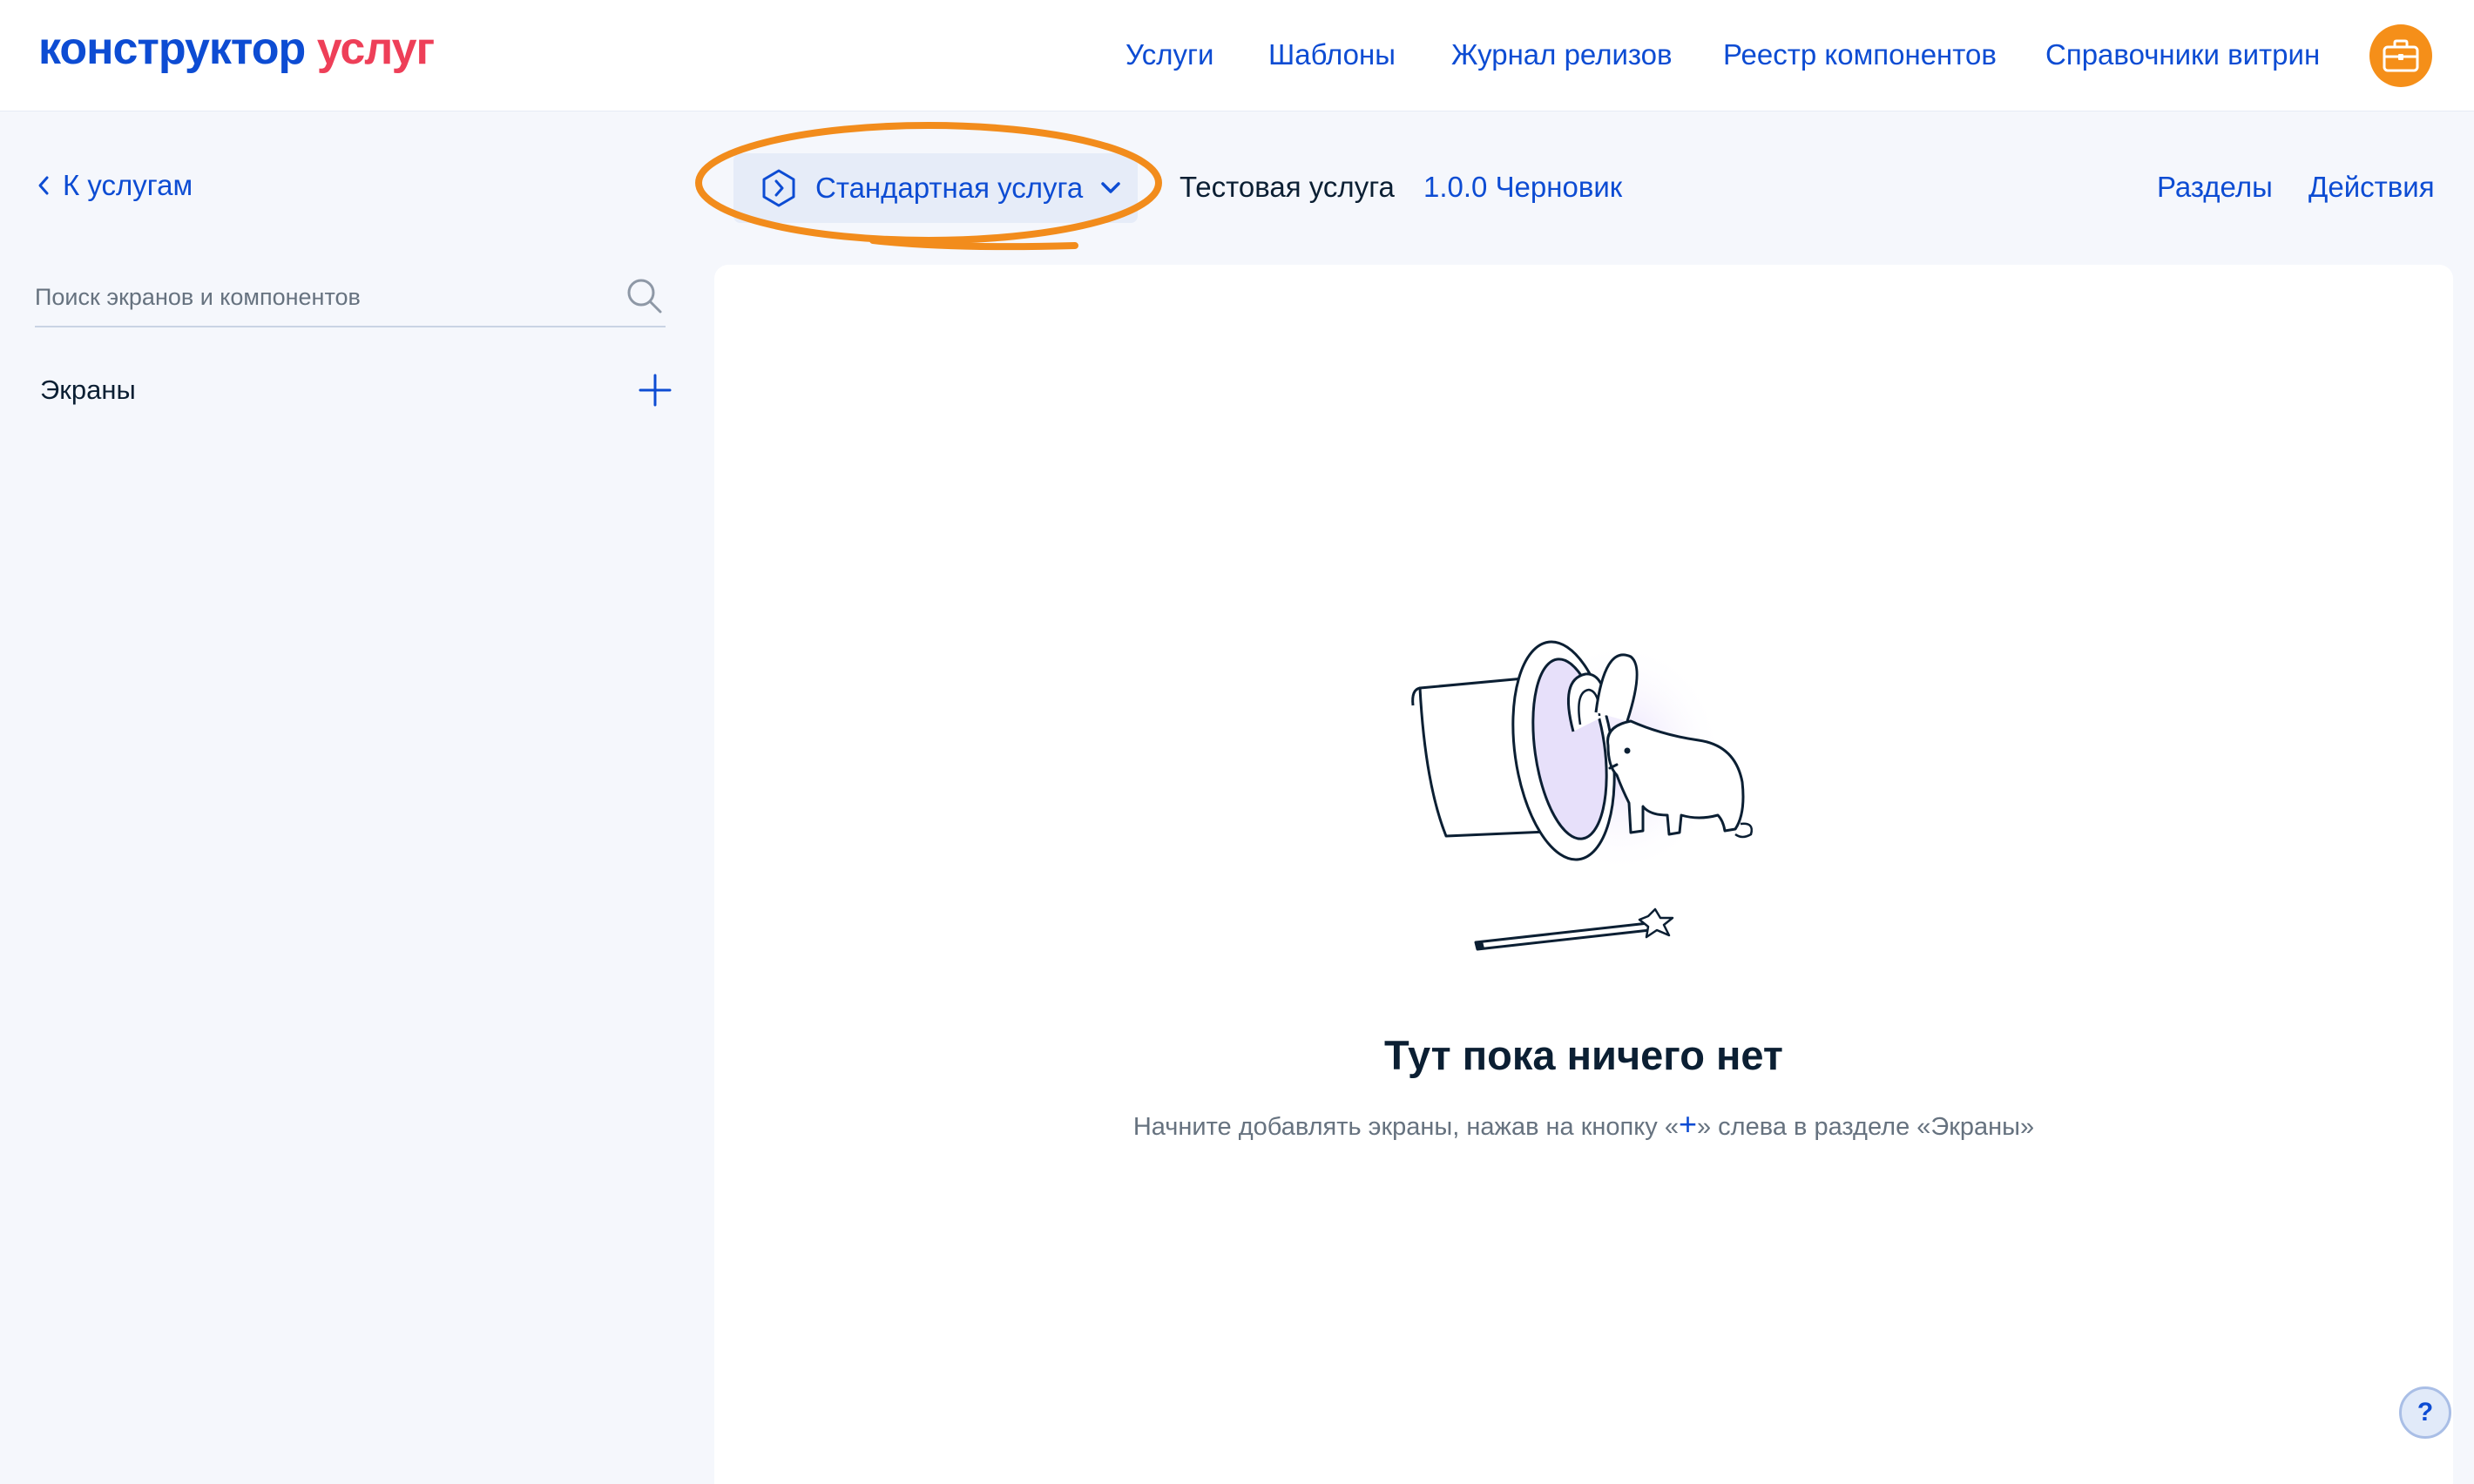 Image resolution: width=2474 pixels, height=1484 pixels. I want to click on search-input, so click(313, 297).